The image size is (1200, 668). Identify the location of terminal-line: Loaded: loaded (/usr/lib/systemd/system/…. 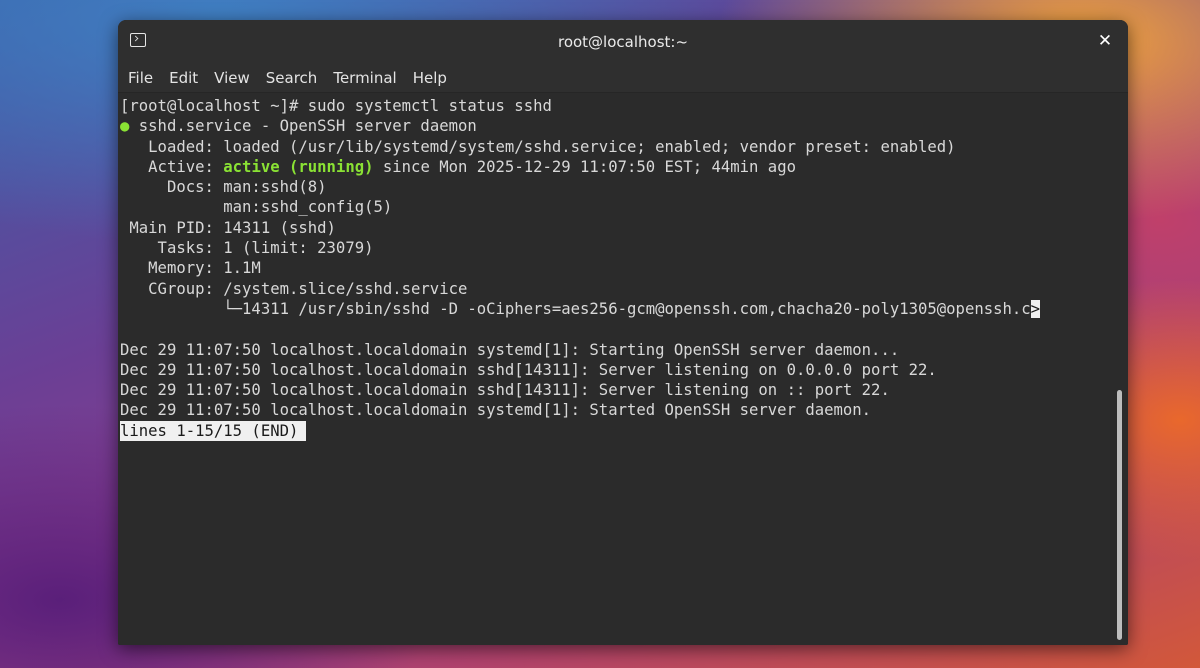
(538, 146).